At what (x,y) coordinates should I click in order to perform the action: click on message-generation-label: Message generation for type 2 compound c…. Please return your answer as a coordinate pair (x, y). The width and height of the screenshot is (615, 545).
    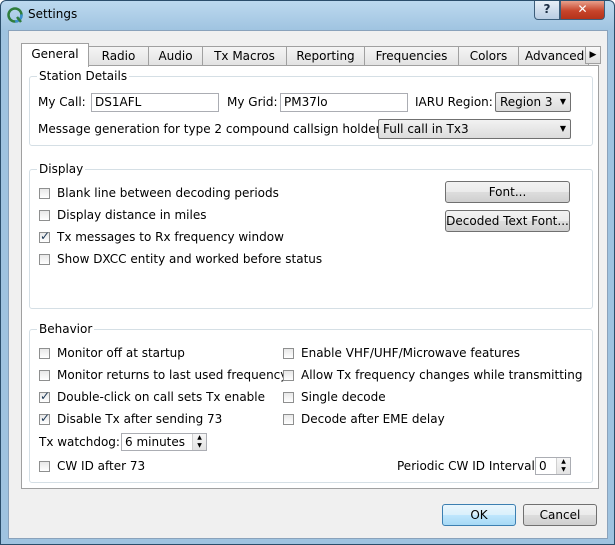
    Looking at the image, I should click on (214, 129).